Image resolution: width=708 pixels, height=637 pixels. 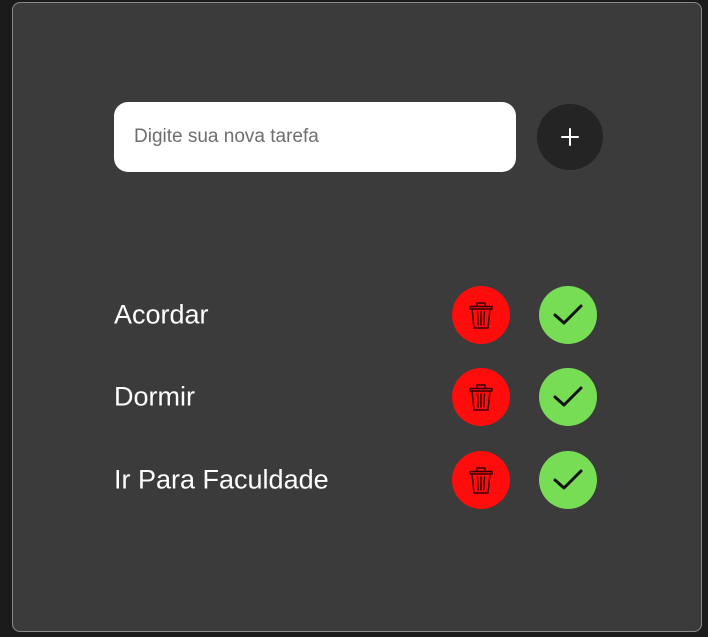 What do you see at coordinates (221, 479) in the screenshot?
I see `task-label: Ir Para Faculdade` at bounding box center [221, 479].